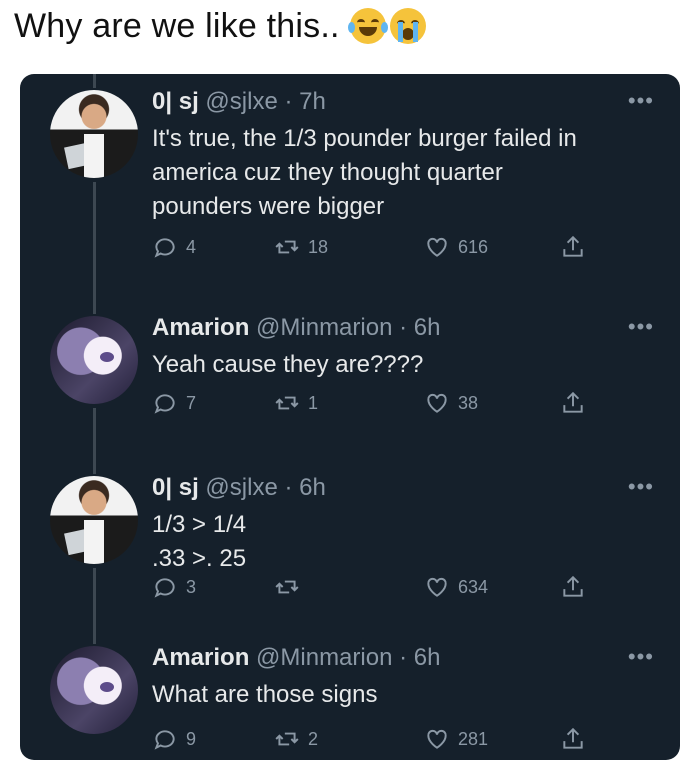  What do you see at coordinates (382, 249) in the screenshot?
I see `tweet-actions: 4 18 616` at bounding box center [382, 249].